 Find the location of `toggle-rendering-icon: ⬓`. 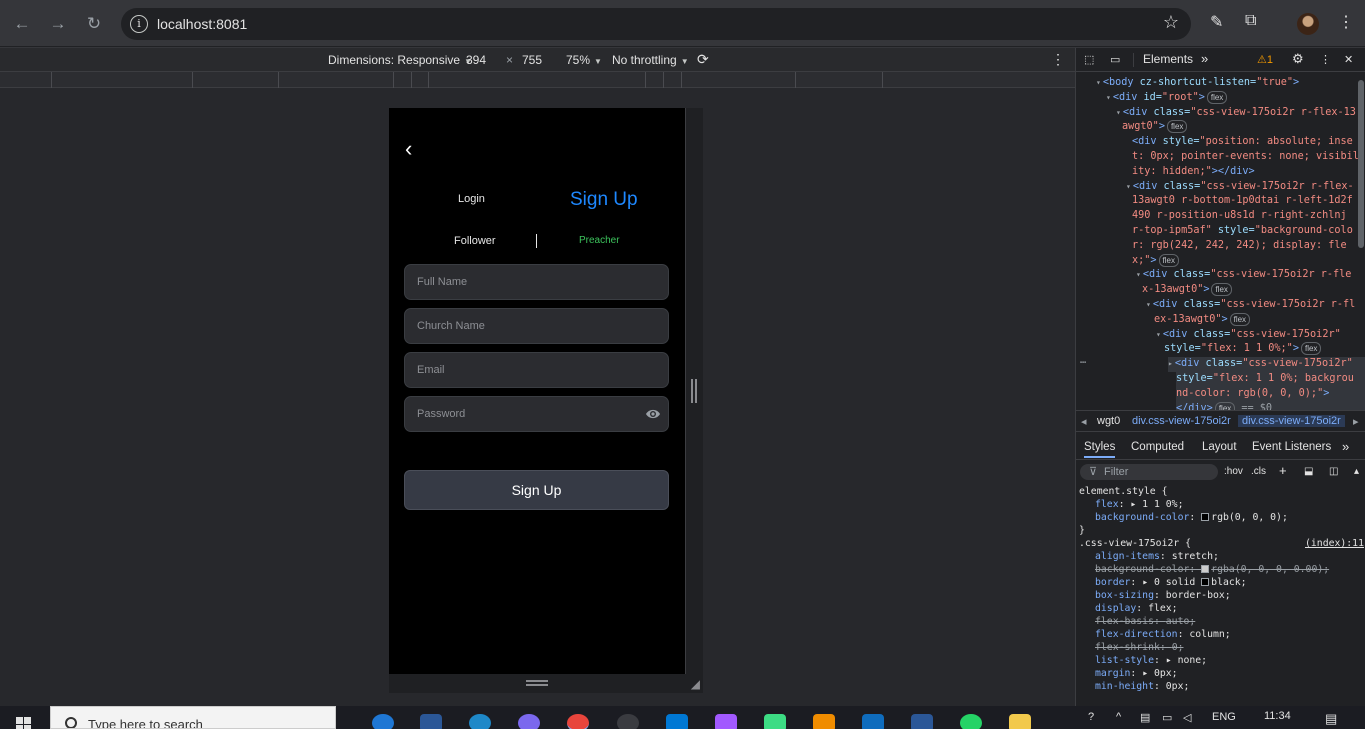

toggle-rendering-icon: ⬓ is located at coordinates (1308, 471).